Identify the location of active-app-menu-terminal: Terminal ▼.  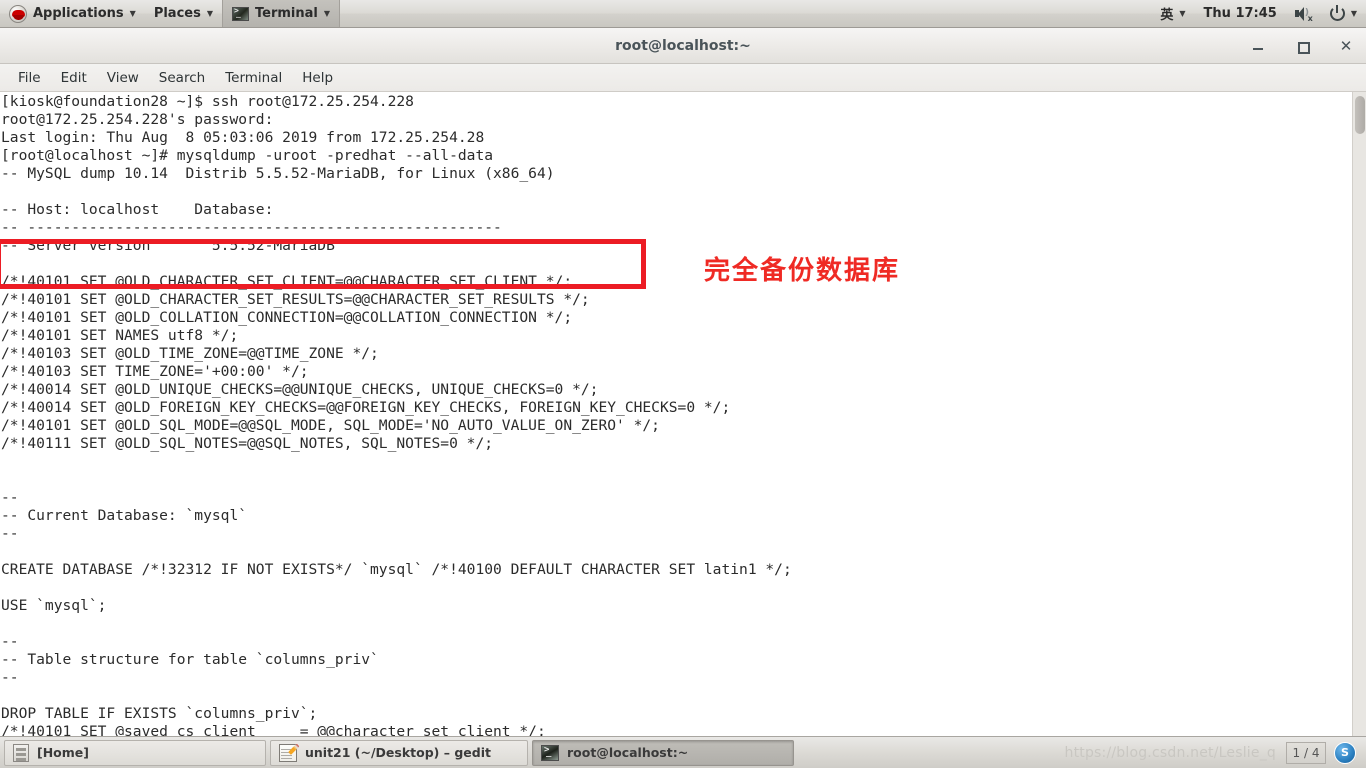
(281, 13).